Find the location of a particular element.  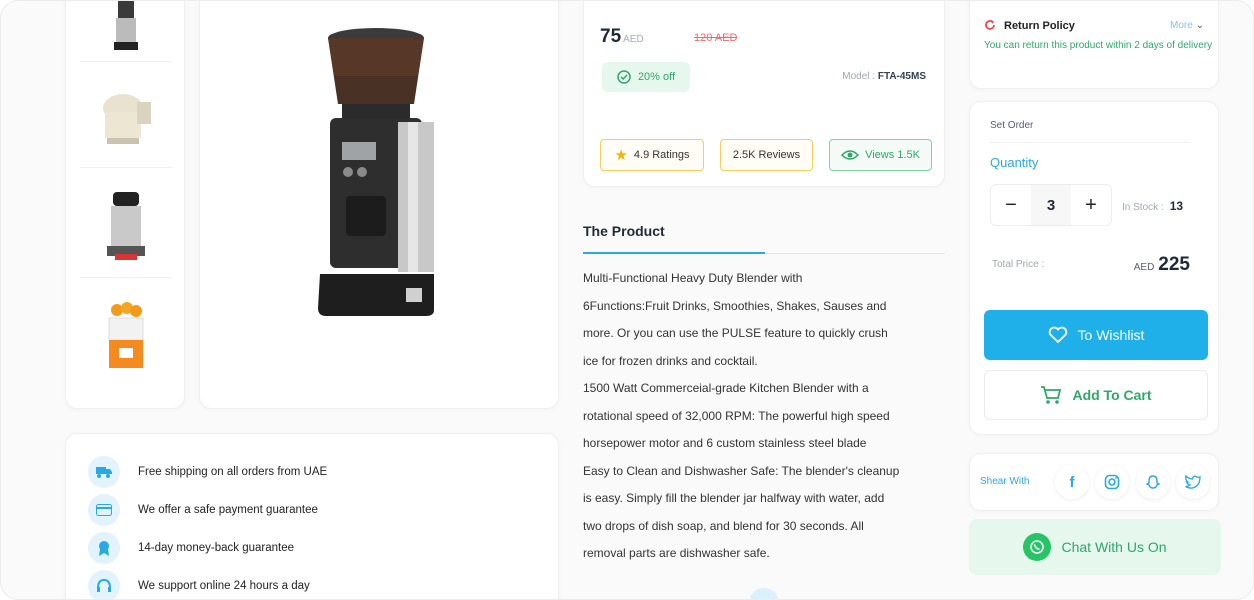

feature-text: We offer a safe payment guarantee is located at coordinates (228, 510).